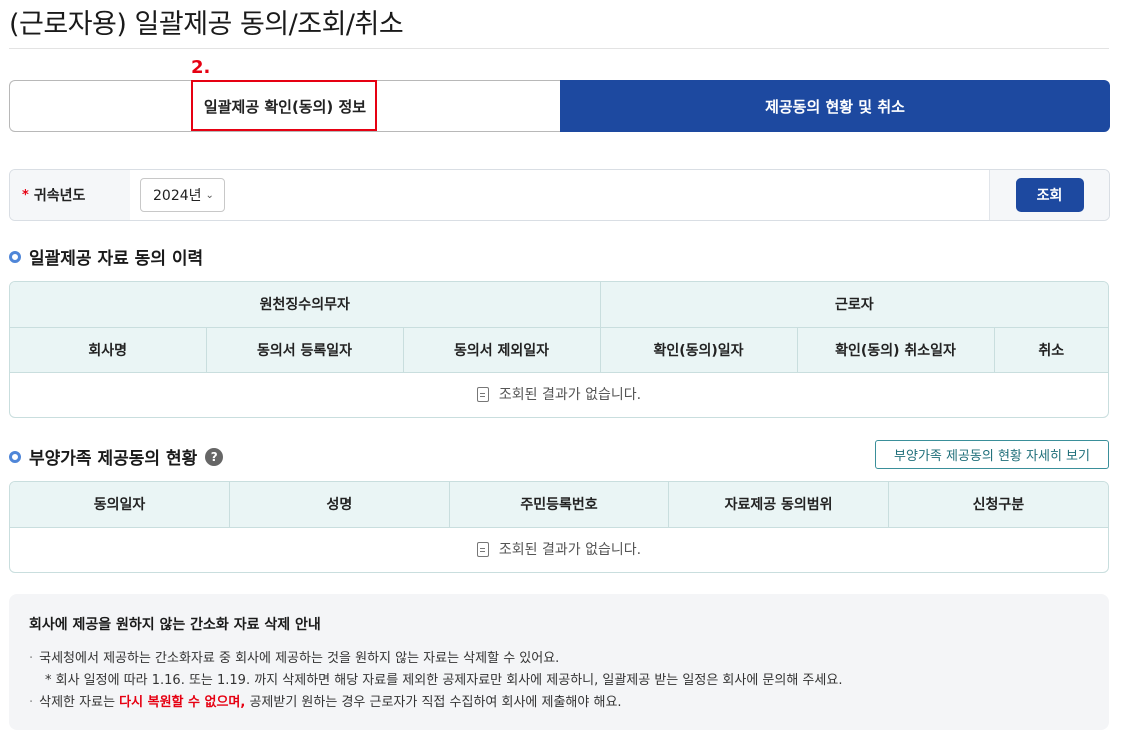  What do you see at coordinates (120, 505) in the screenshot?
I see `column-header: 동의일자` at bounding box center [120, 505].